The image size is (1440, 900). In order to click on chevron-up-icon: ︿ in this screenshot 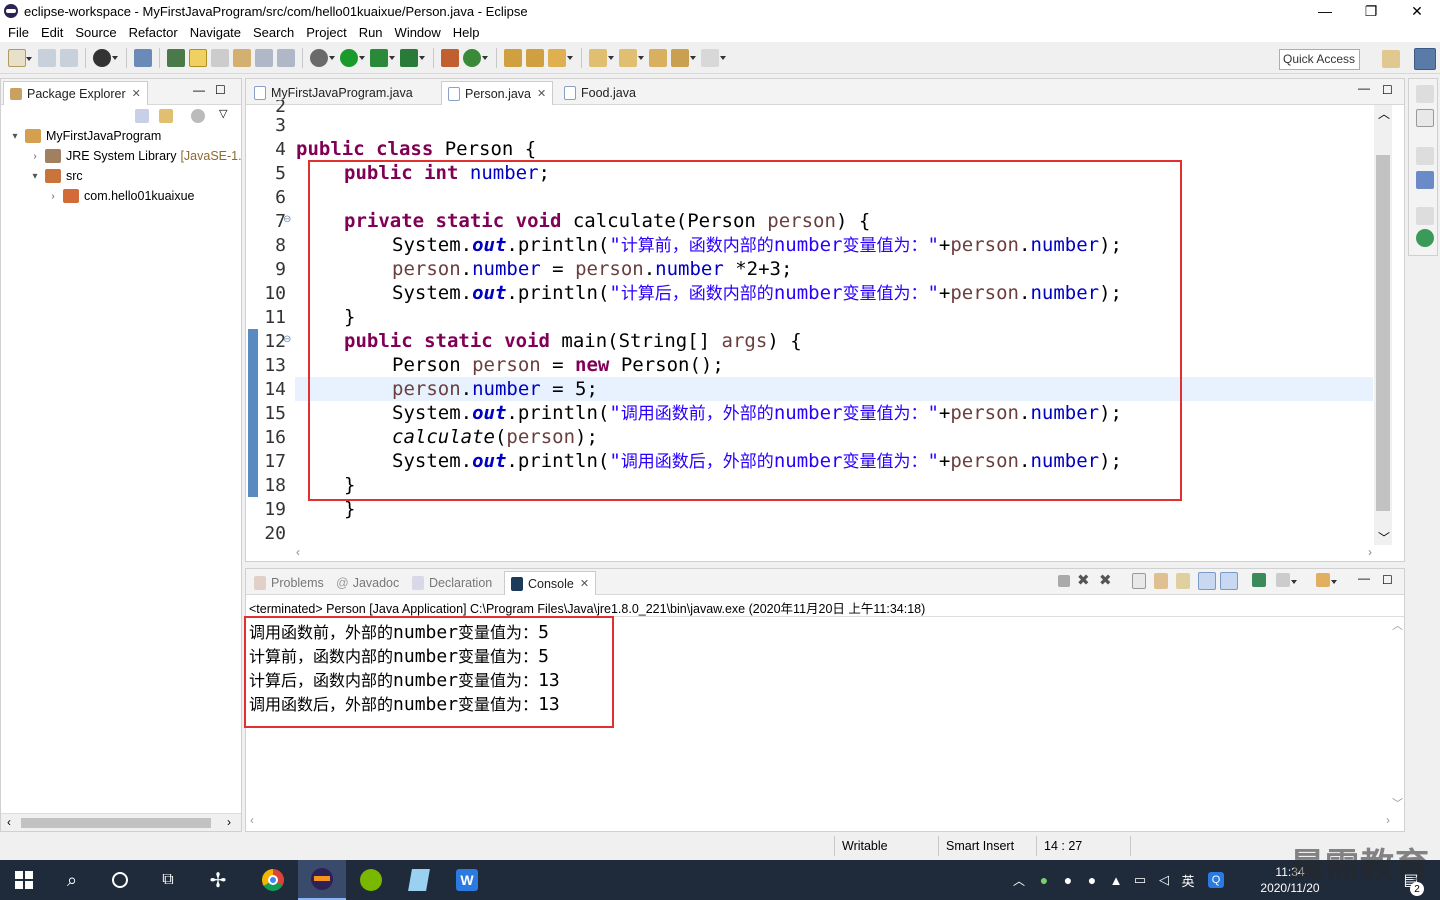, I will do `click(1019, 880)`.